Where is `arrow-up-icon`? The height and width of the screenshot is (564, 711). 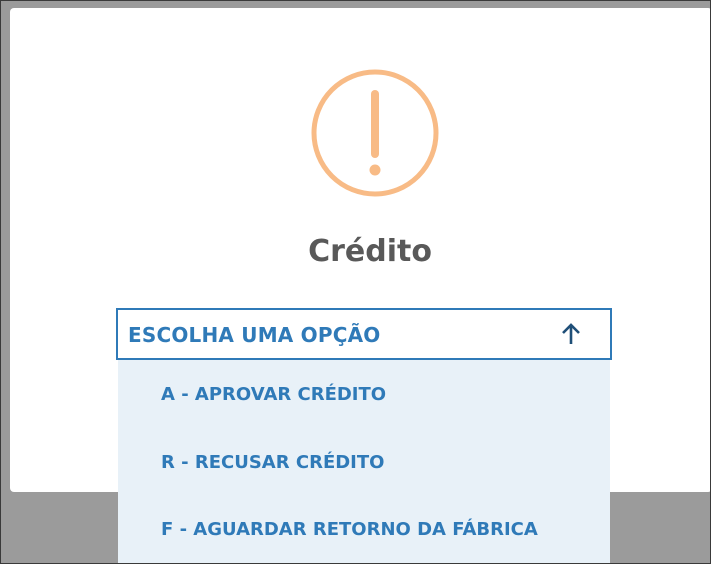 arrow-up-icon is located at coordinates (571, 333).